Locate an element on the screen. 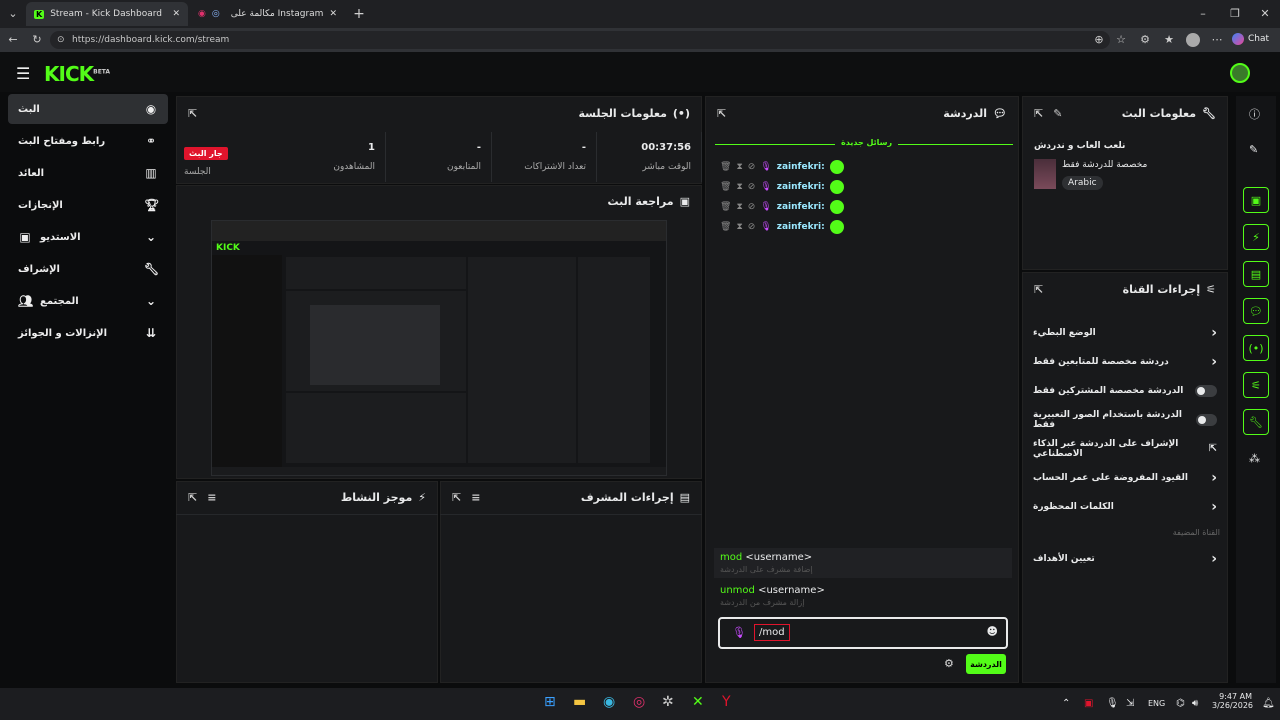 The width and height of the screenshot is (1280, 720). tray-app-icon: ▣ is located at coordinates (1088, 703).